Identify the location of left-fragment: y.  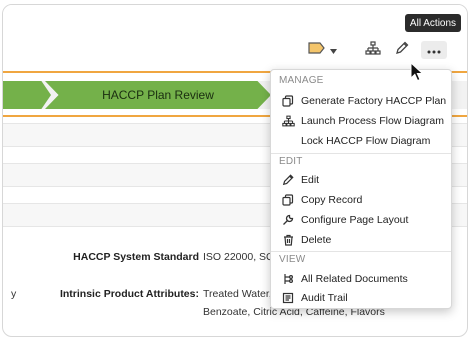
(14, 294).